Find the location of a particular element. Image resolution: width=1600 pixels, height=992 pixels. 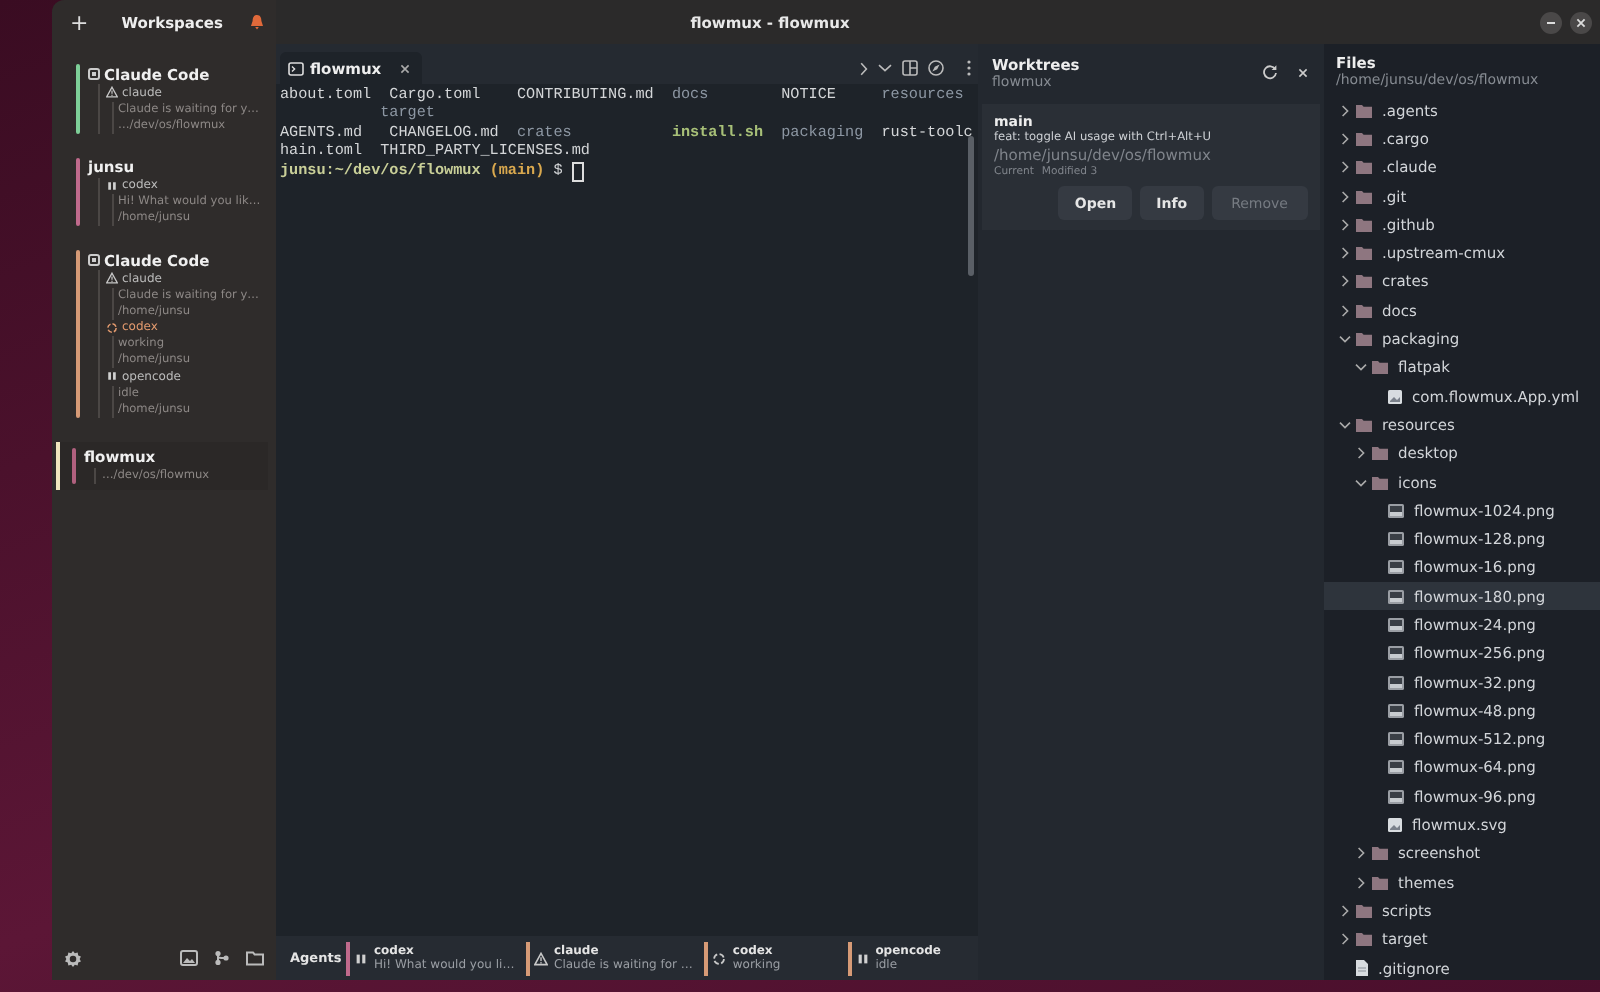

settings-icon is located at coordinates (73, 958).